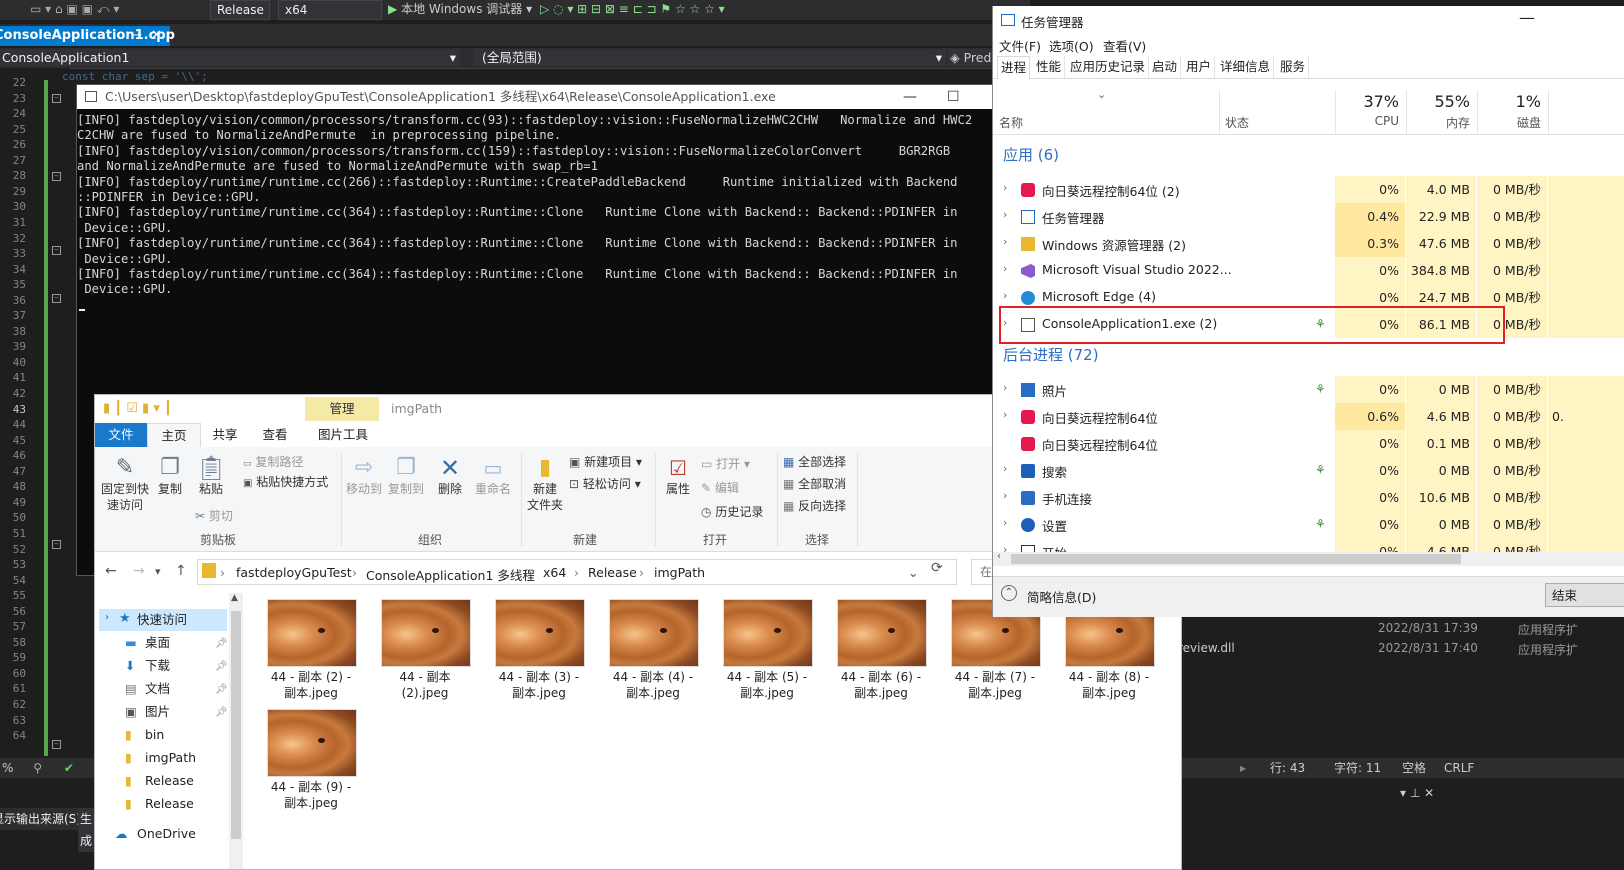 The width and height of the screenshot is (1624, 870). What do you see at coordinates (273, 463) in the screenshot?
I see `copy-path-button: ▭ 复制路径` at bounding box center [273, 463].